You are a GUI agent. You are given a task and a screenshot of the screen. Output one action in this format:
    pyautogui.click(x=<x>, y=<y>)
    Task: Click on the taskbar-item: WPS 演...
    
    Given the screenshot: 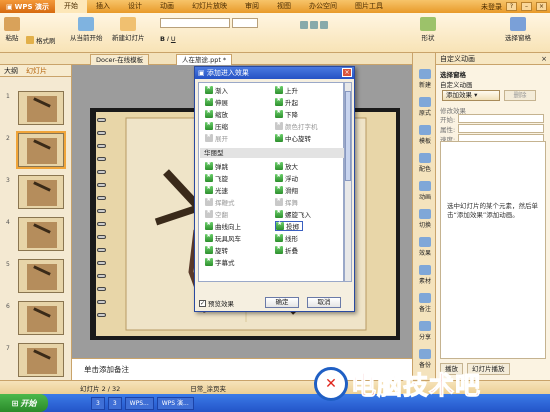 What is the action you would take?
    pyautogui.click(x=175, y=403)
    